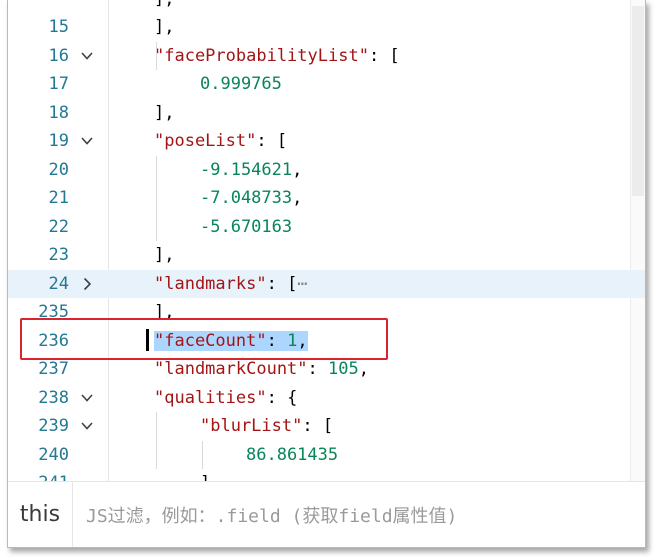 The height and width of the screenshot is (558, 655). I want to click on code-text: 86.861435, so click(292, 455).